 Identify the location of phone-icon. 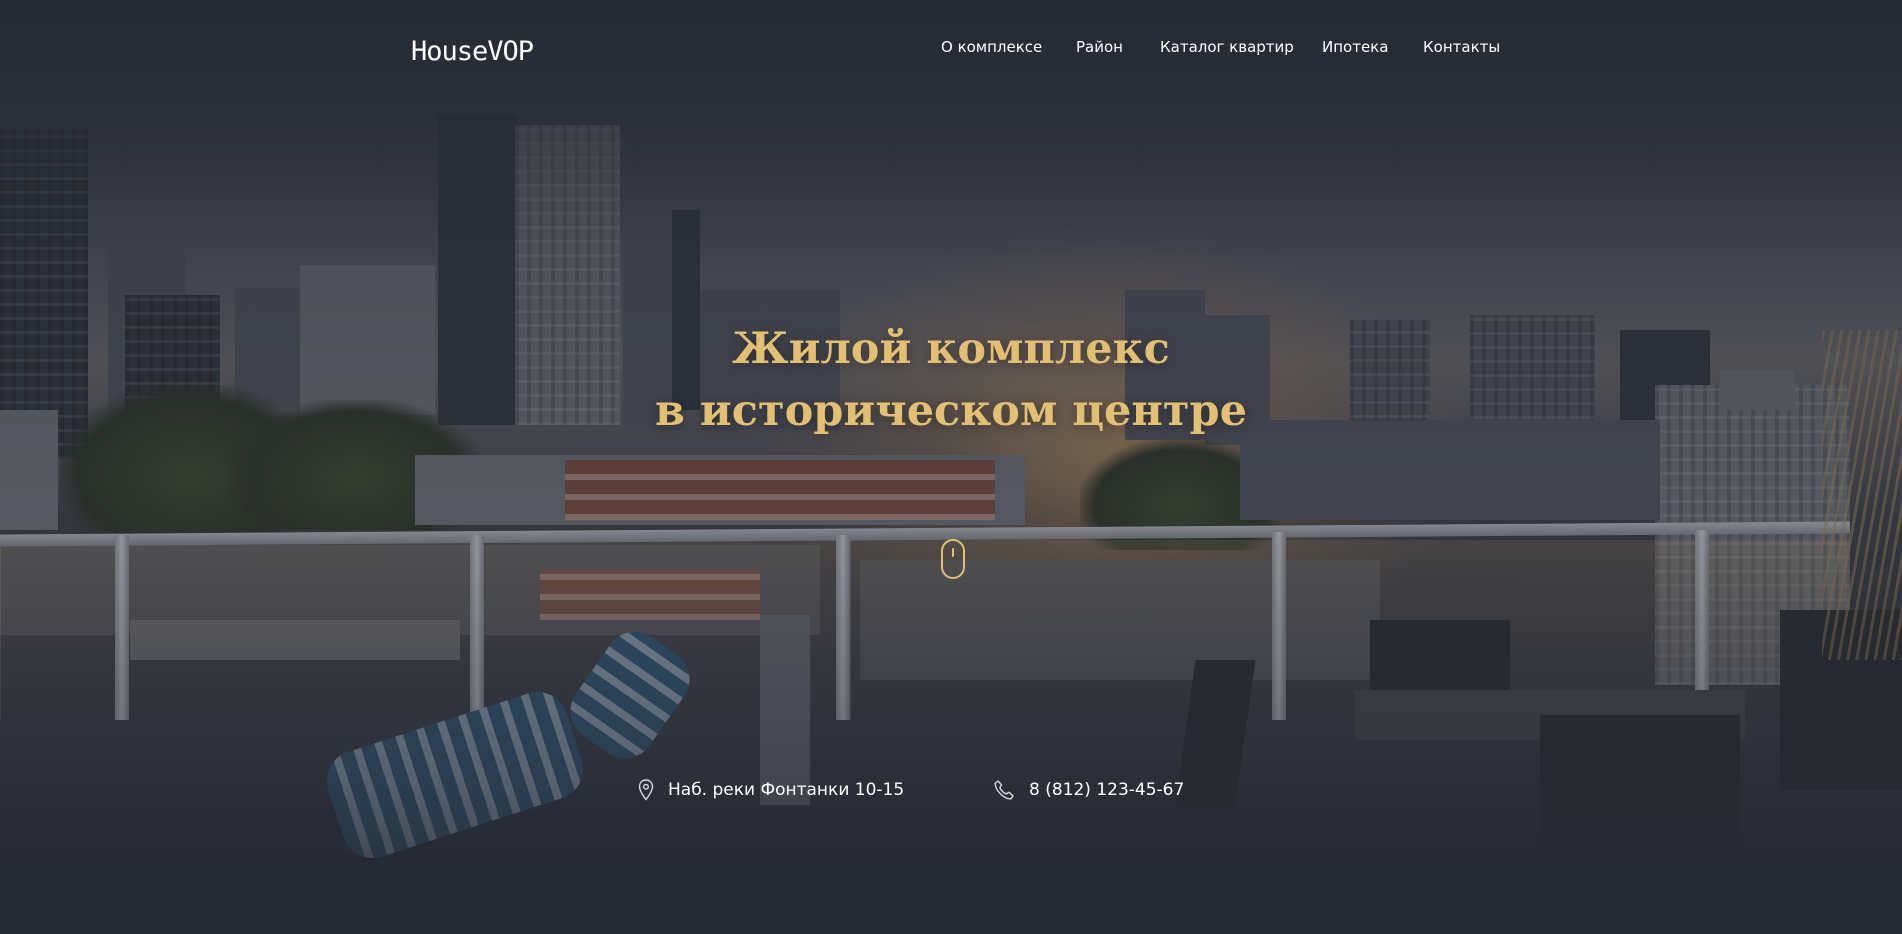
(1004, 790).